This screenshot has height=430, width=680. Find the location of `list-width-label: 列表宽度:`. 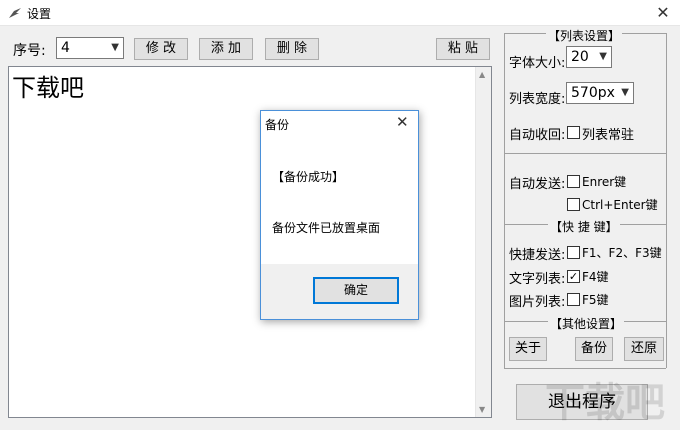

list-width-label: 列表宽度: is located at coordinates (537, 99).